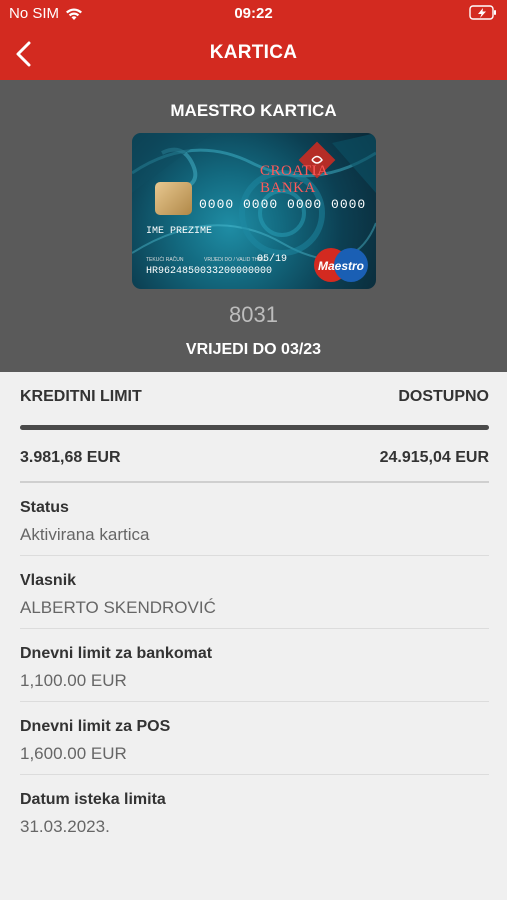 The width and height of the screenshot is (507, 900). I want to click on detail-value: ALBERTO SKENDROVIĆ, so click(118, 607).